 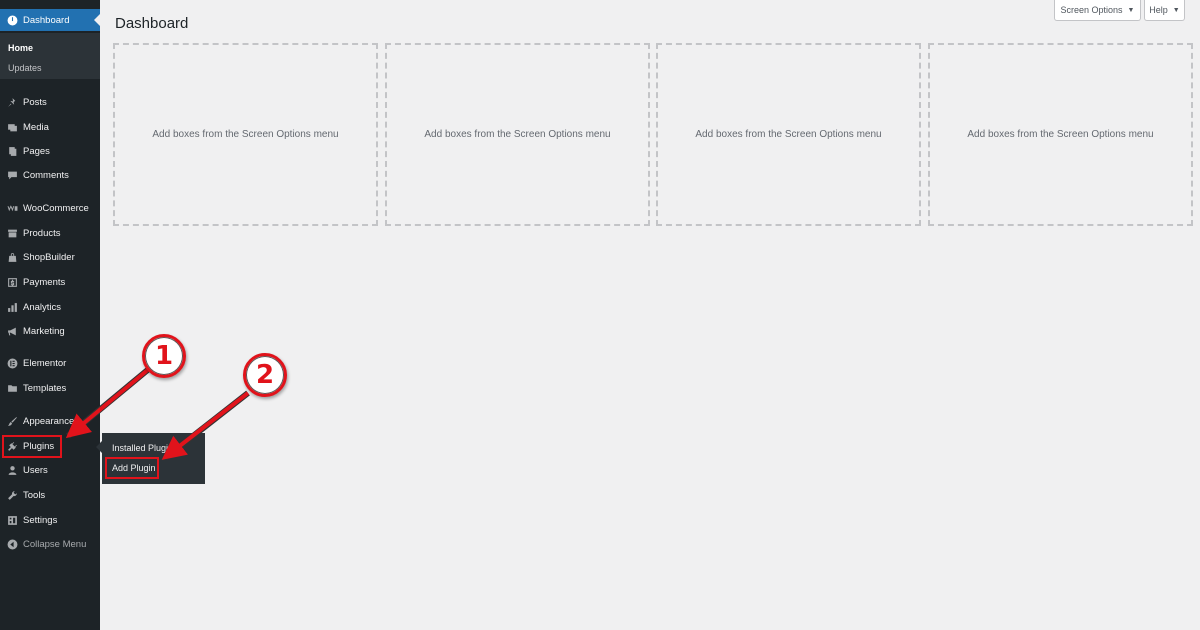 What do you see at coordinates (157, 413) in the screenshot?
I see `annotation-arrows` at bounding box center [157, 413].